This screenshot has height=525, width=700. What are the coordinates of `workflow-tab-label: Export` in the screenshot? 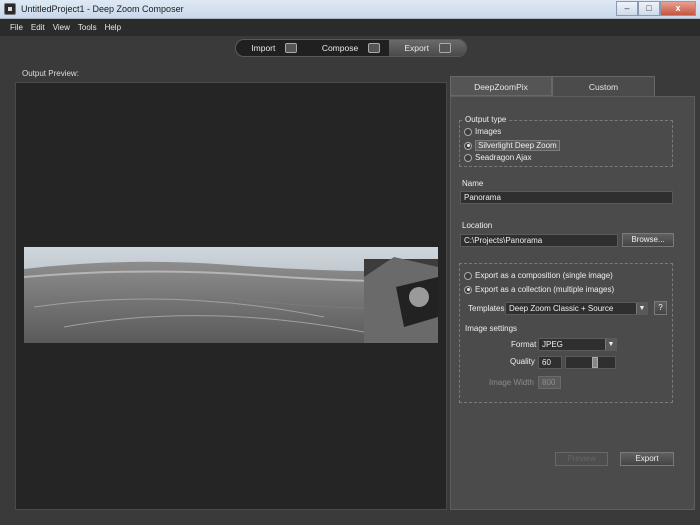 It's located at (416, 48).